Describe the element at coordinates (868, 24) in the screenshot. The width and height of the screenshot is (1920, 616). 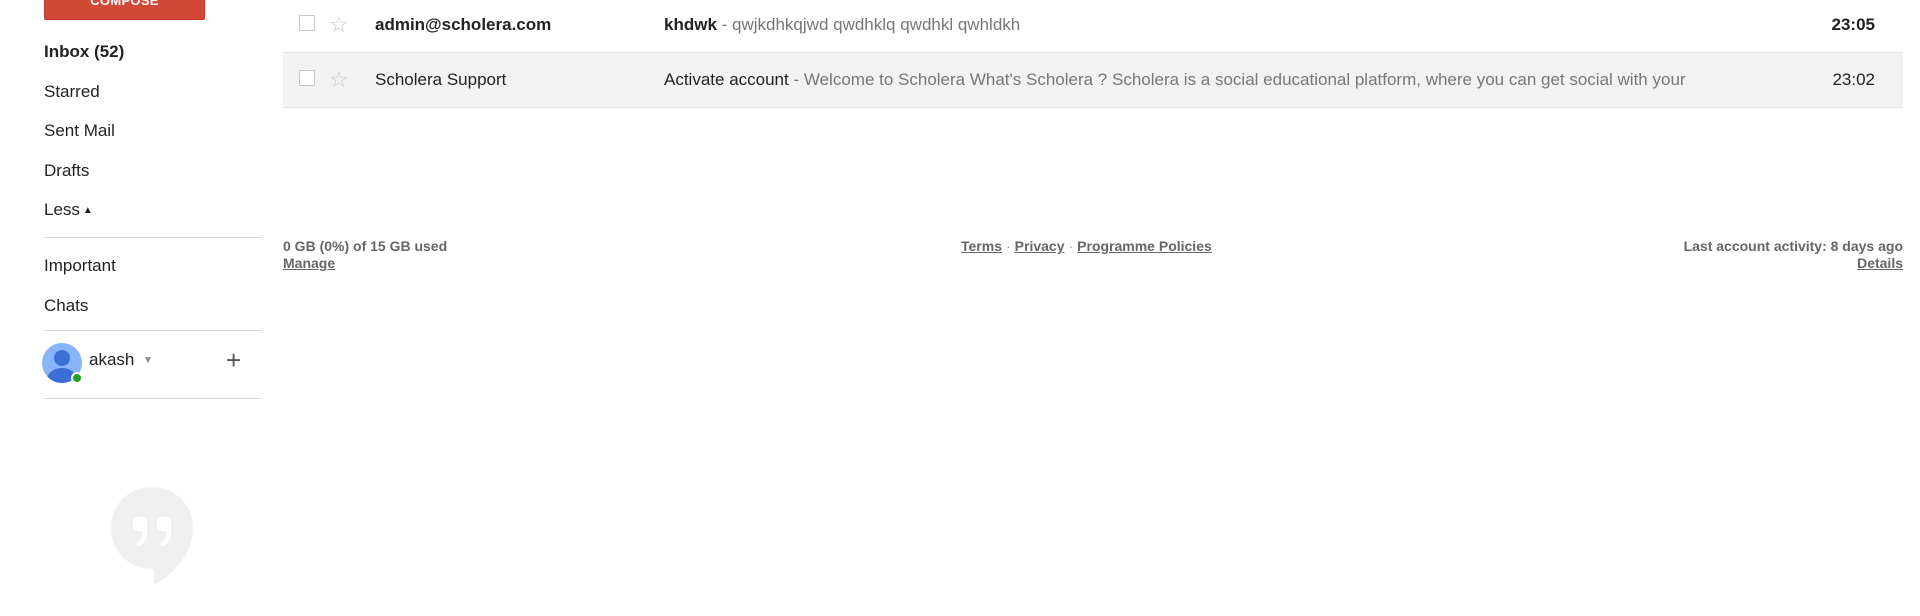
I see `mail-snippet: - qwjkdhkqjwd qwdhklq qwdhkl qwhldkh` at that location.